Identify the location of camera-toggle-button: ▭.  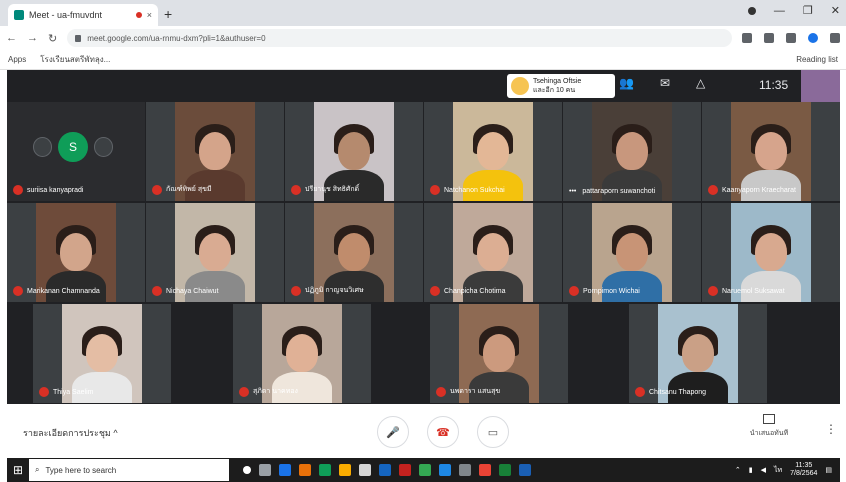
(493, 432).